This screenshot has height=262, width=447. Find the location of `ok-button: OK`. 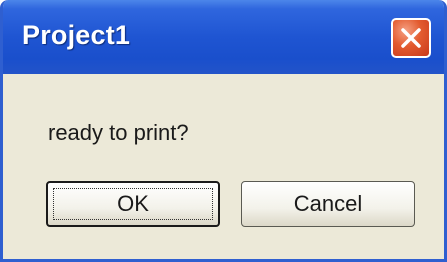

ok-button: OK is located at coordinates (133, 204).